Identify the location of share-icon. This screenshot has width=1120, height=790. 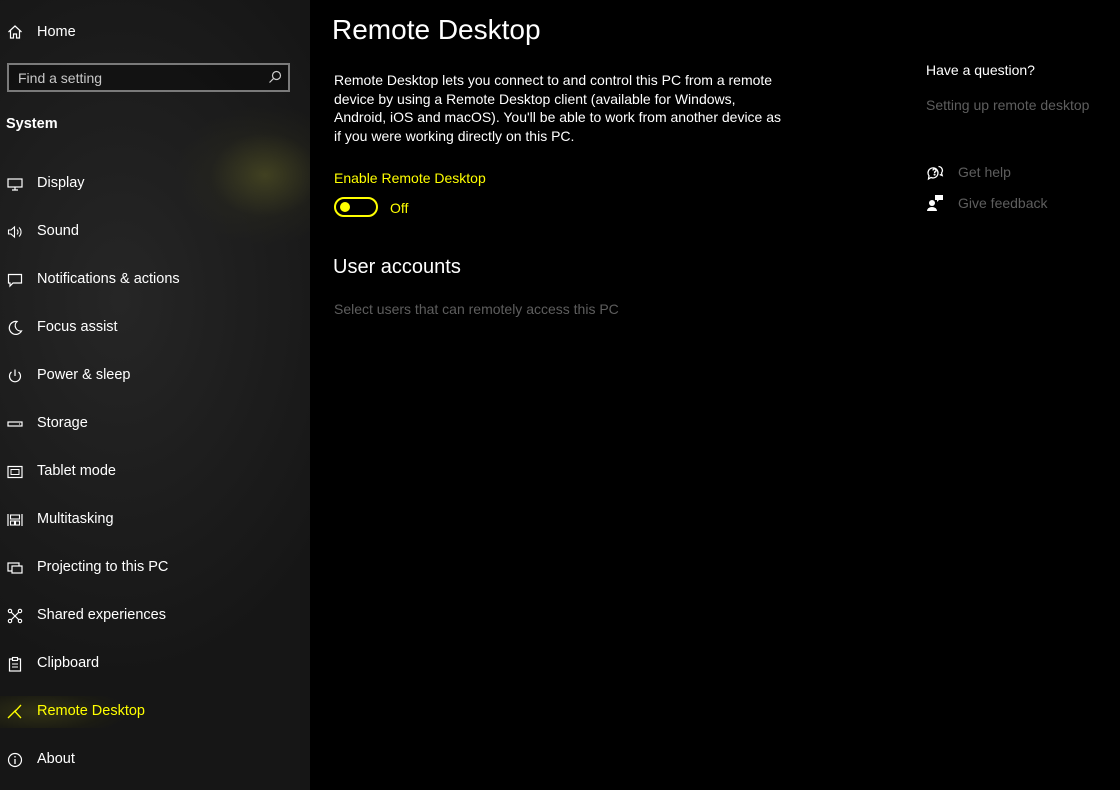
(15, 616).